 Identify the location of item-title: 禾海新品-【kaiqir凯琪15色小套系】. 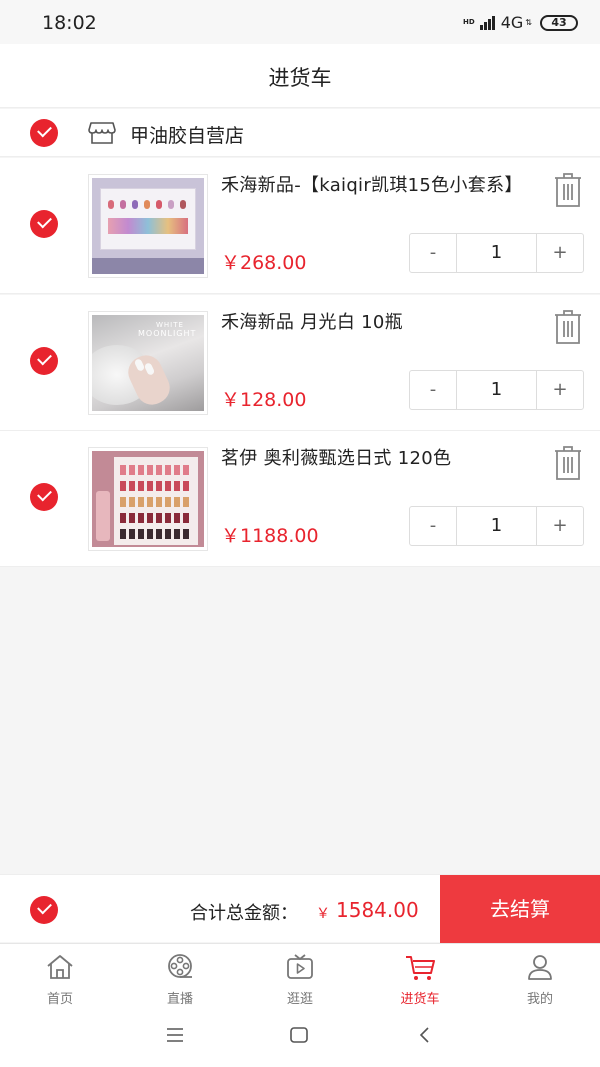
(376, 185).